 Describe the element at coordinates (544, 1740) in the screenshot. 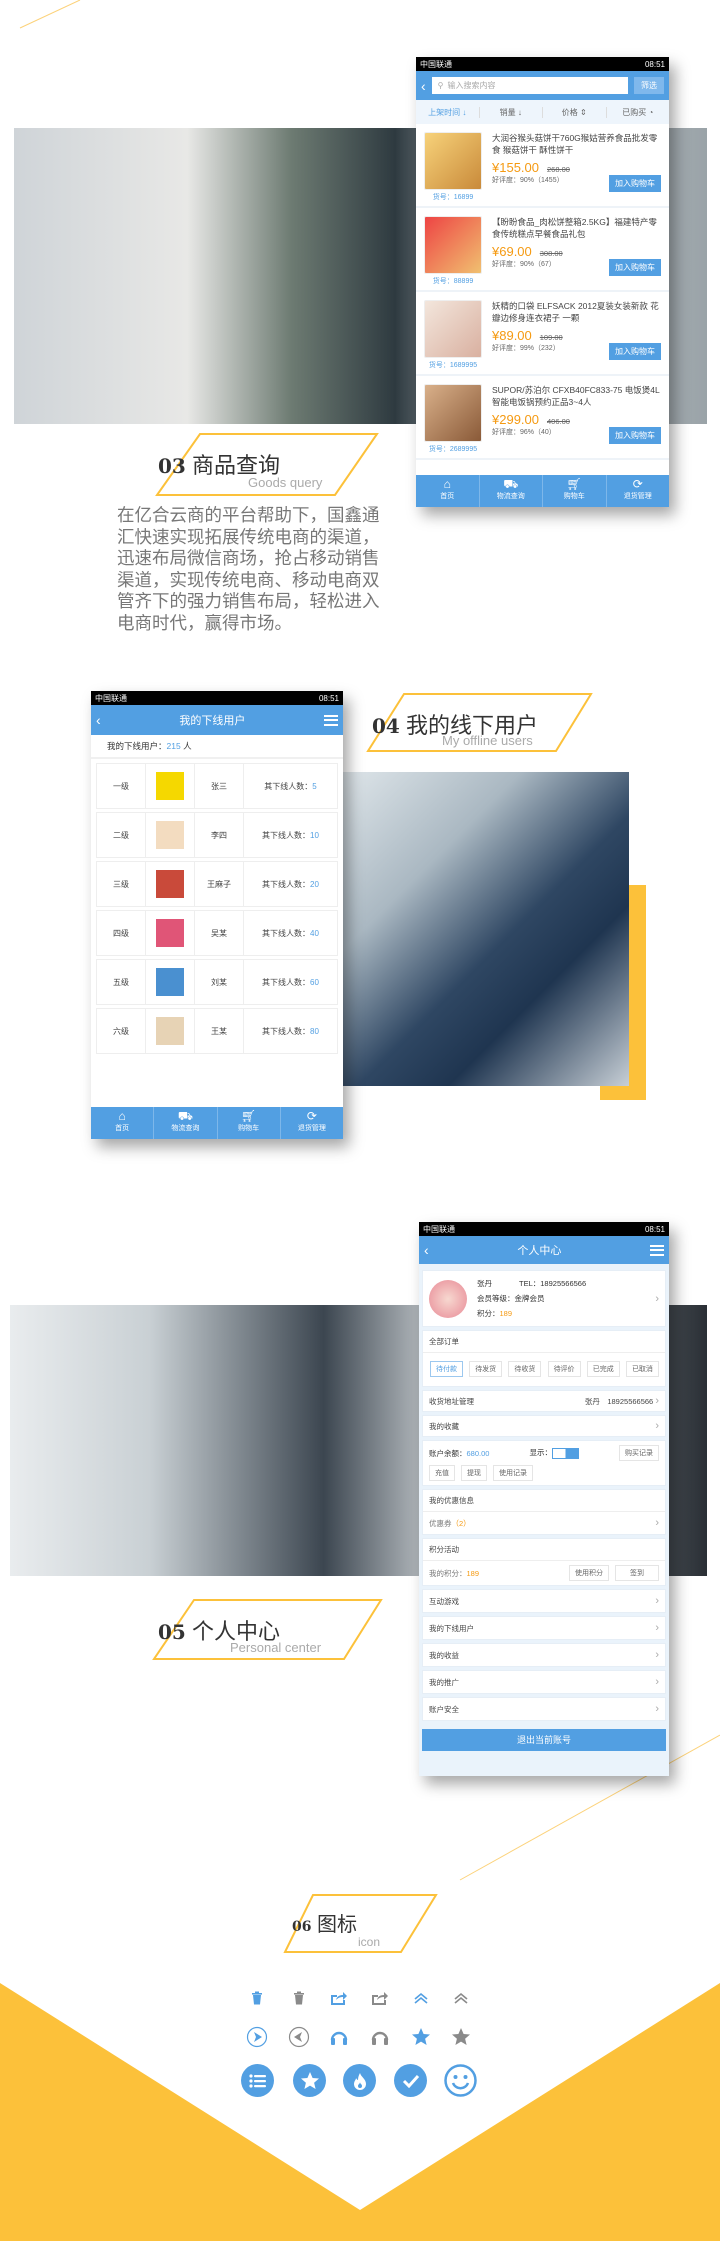

I see `logout-button: 退出当前账号` at that location.